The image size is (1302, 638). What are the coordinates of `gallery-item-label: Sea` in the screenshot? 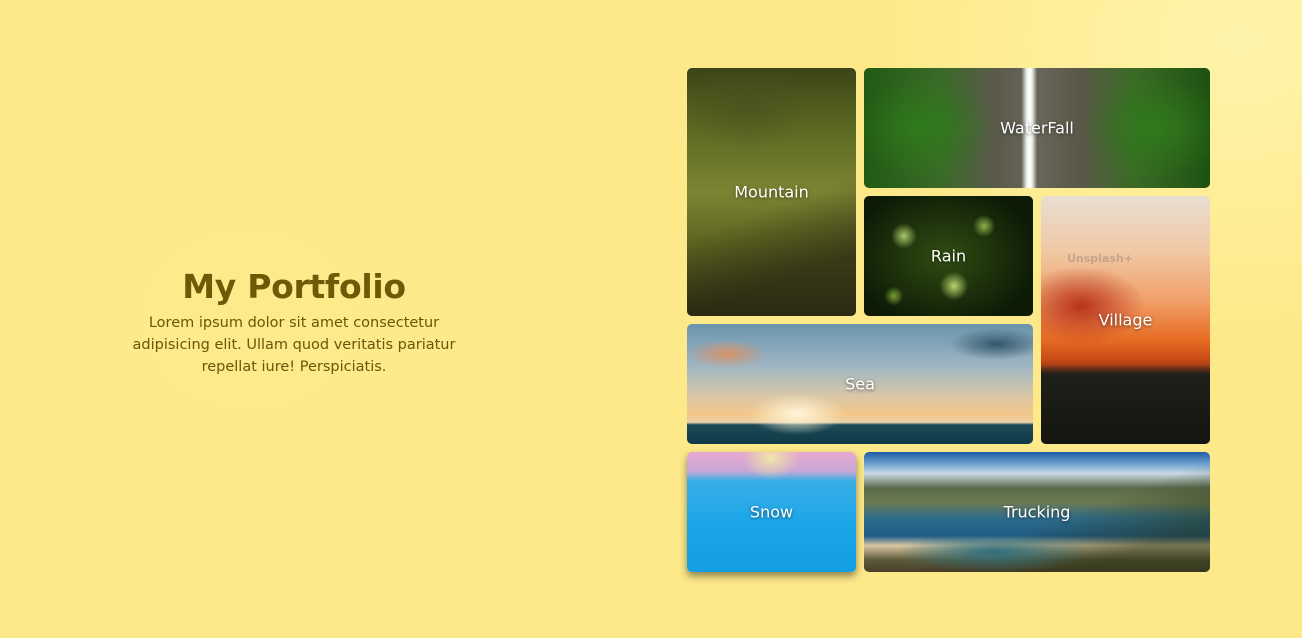 It's located at (860, 384).